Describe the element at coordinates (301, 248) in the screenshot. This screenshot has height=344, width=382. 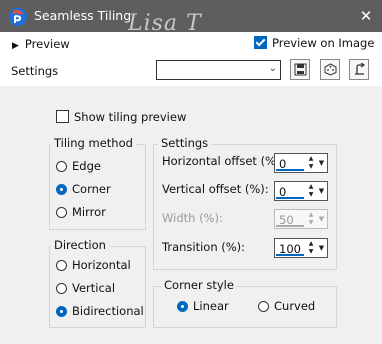
I see `transition-spinner: 100 ▲ ▼ ▼` at that location.